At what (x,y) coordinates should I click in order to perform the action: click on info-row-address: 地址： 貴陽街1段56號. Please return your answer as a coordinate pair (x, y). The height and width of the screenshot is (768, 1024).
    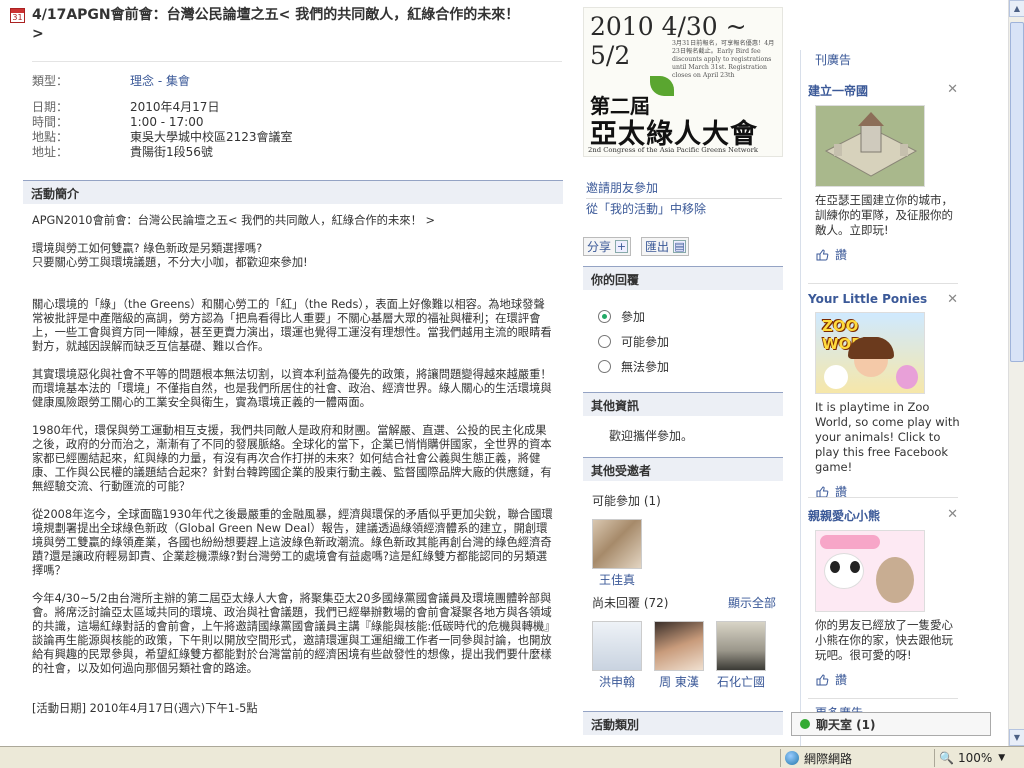
    Looking at the image, I should click on (122, 152).